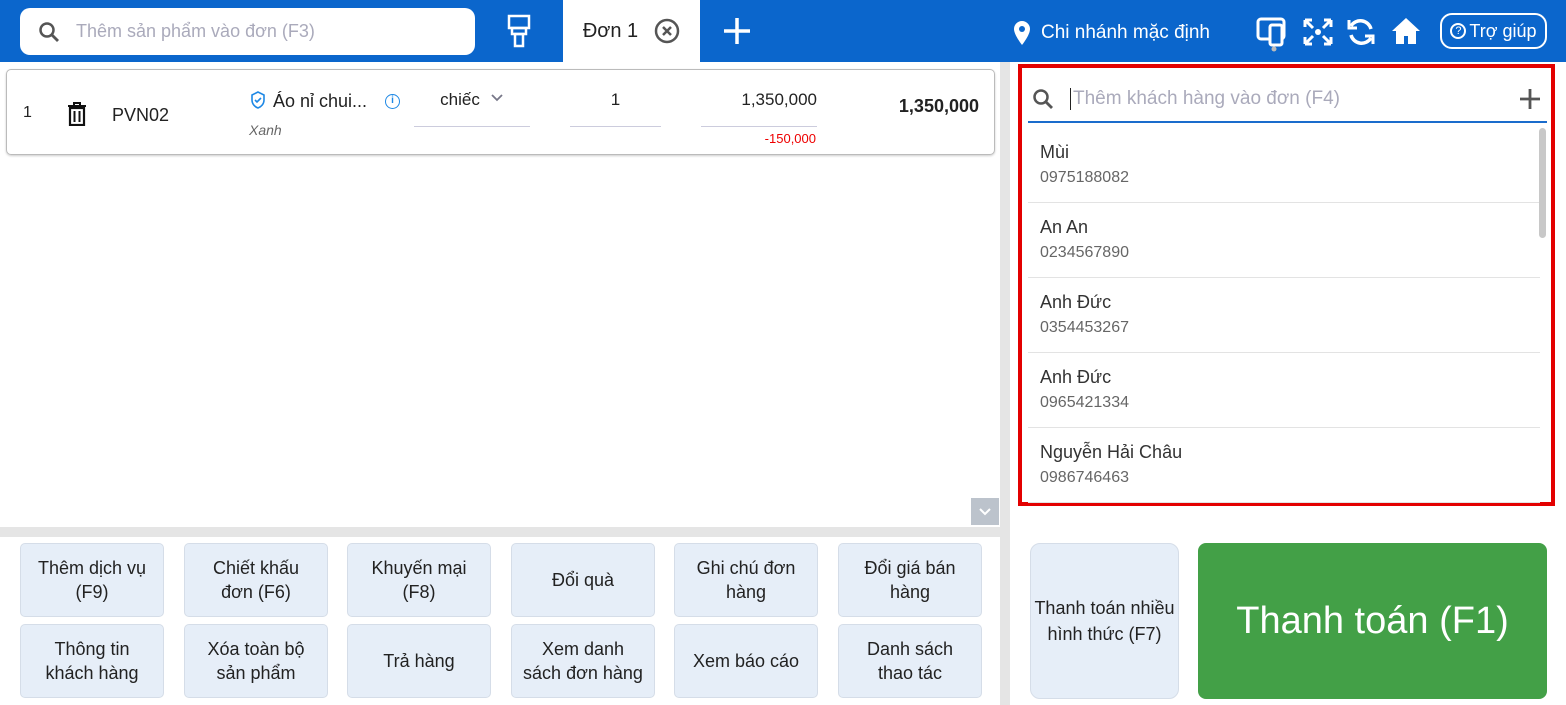 Image resolution: width=1566 pixels, height=705 pixels. Describe the element at coordinates (472, 108) in the screenshot. I see `unit-select: chiếc` at that location.